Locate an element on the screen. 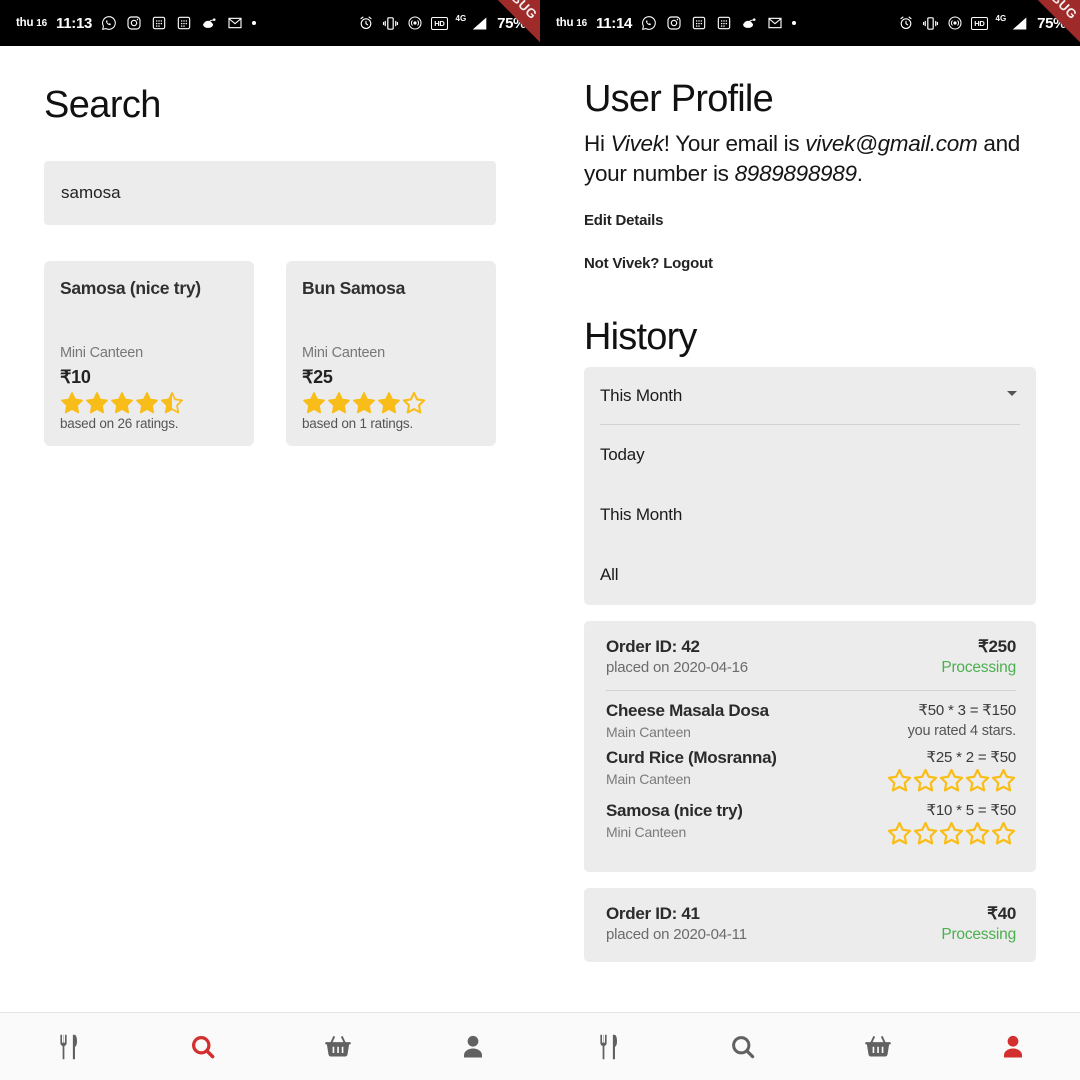  order-header-left: Order ID: 42 placed on 2020-04-16 is located at coordinates (677, 656).